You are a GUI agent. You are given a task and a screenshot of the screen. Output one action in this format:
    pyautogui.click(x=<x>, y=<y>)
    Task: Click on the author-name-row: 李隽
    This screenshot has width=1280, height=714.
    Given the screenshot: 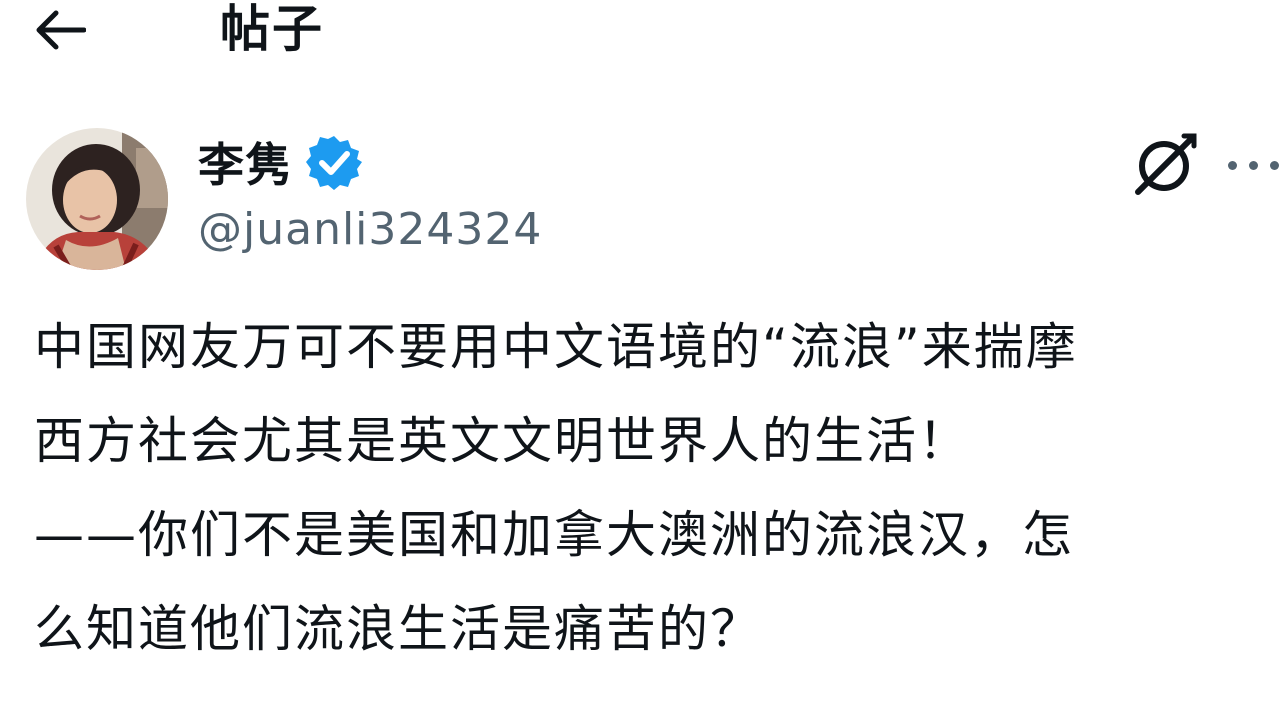 What is the action you would take?
    pyautogui.click(x=280, y=162)
    